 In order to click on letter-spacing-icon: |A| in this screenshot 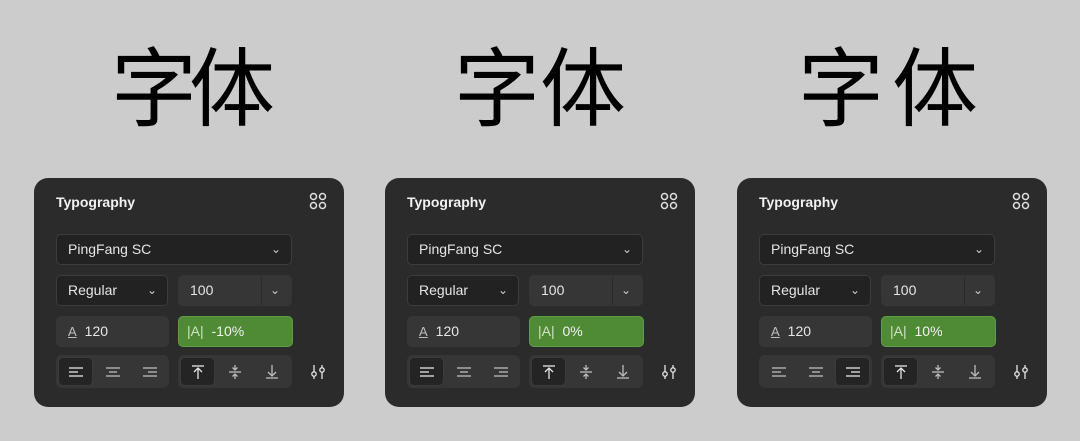, I will do `click(898, 331)`.